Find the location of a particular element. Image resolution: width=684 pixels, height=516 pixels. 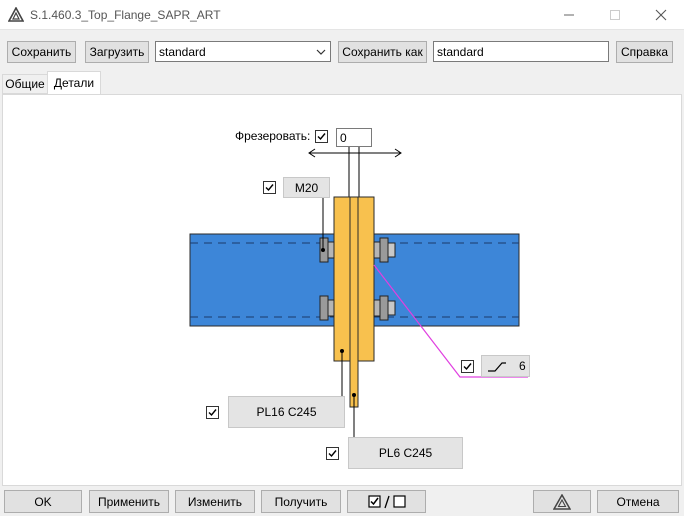

maximize-button is located at coordinates (615, 15).